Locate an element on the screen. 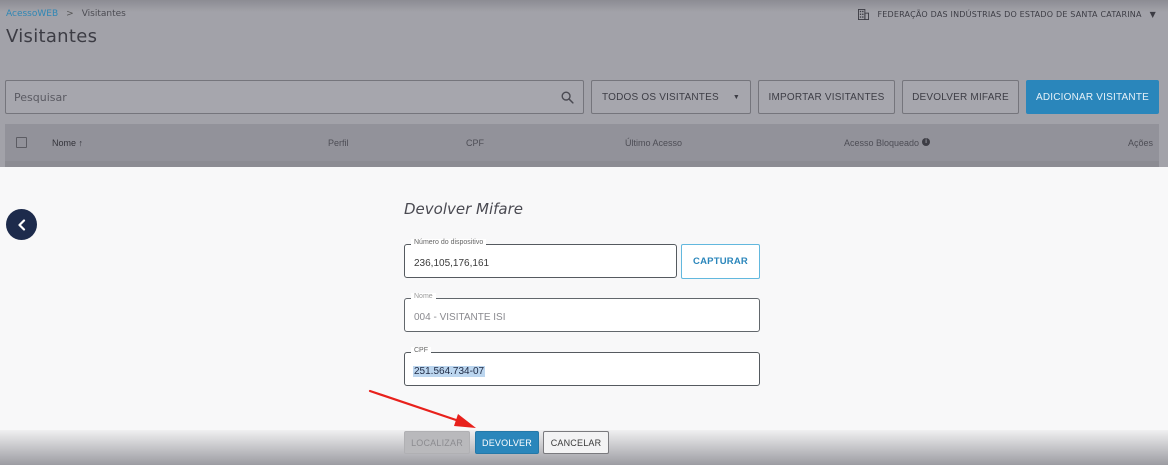 The image size is (1168, 465). search-icon is located at coordinates (567, 97).